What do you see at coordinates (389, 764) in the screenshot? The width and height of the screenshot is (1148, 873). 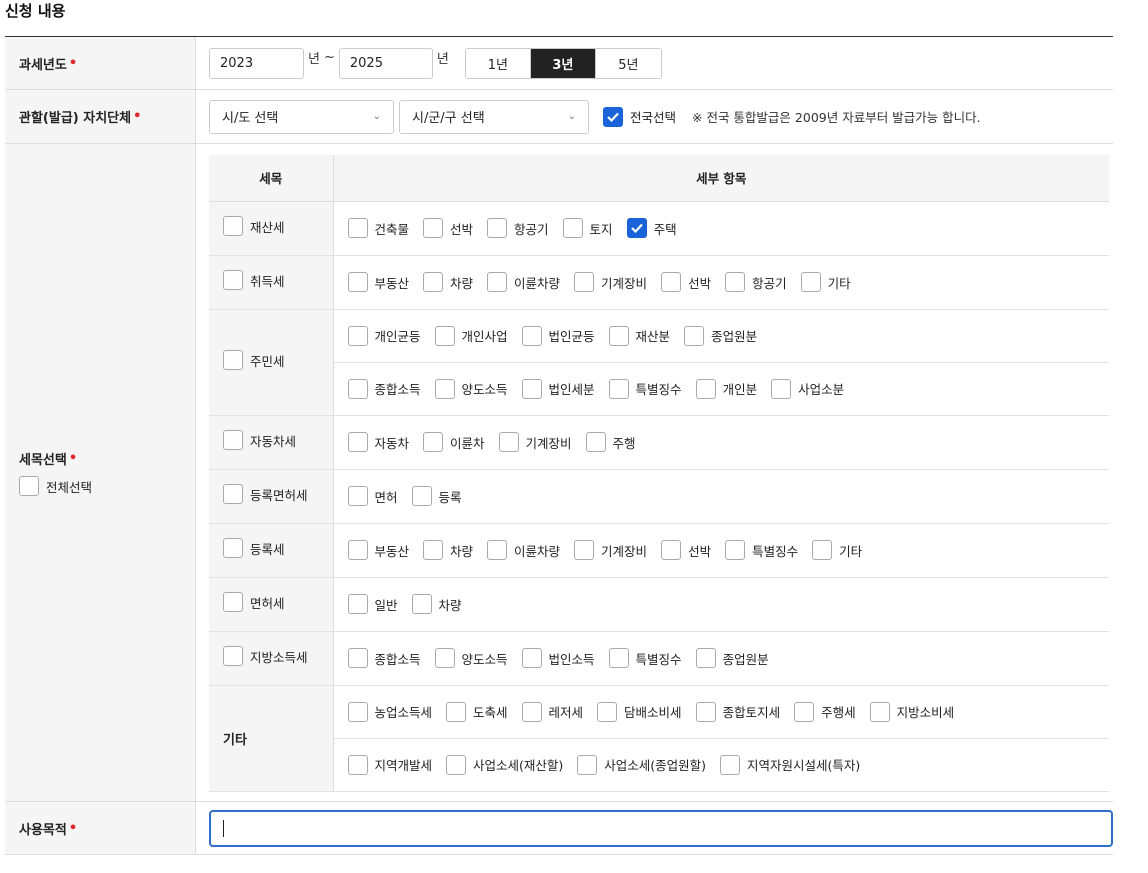 I see `tax-item-checkbox: 지역개발세` at bounding box center [389, 764].